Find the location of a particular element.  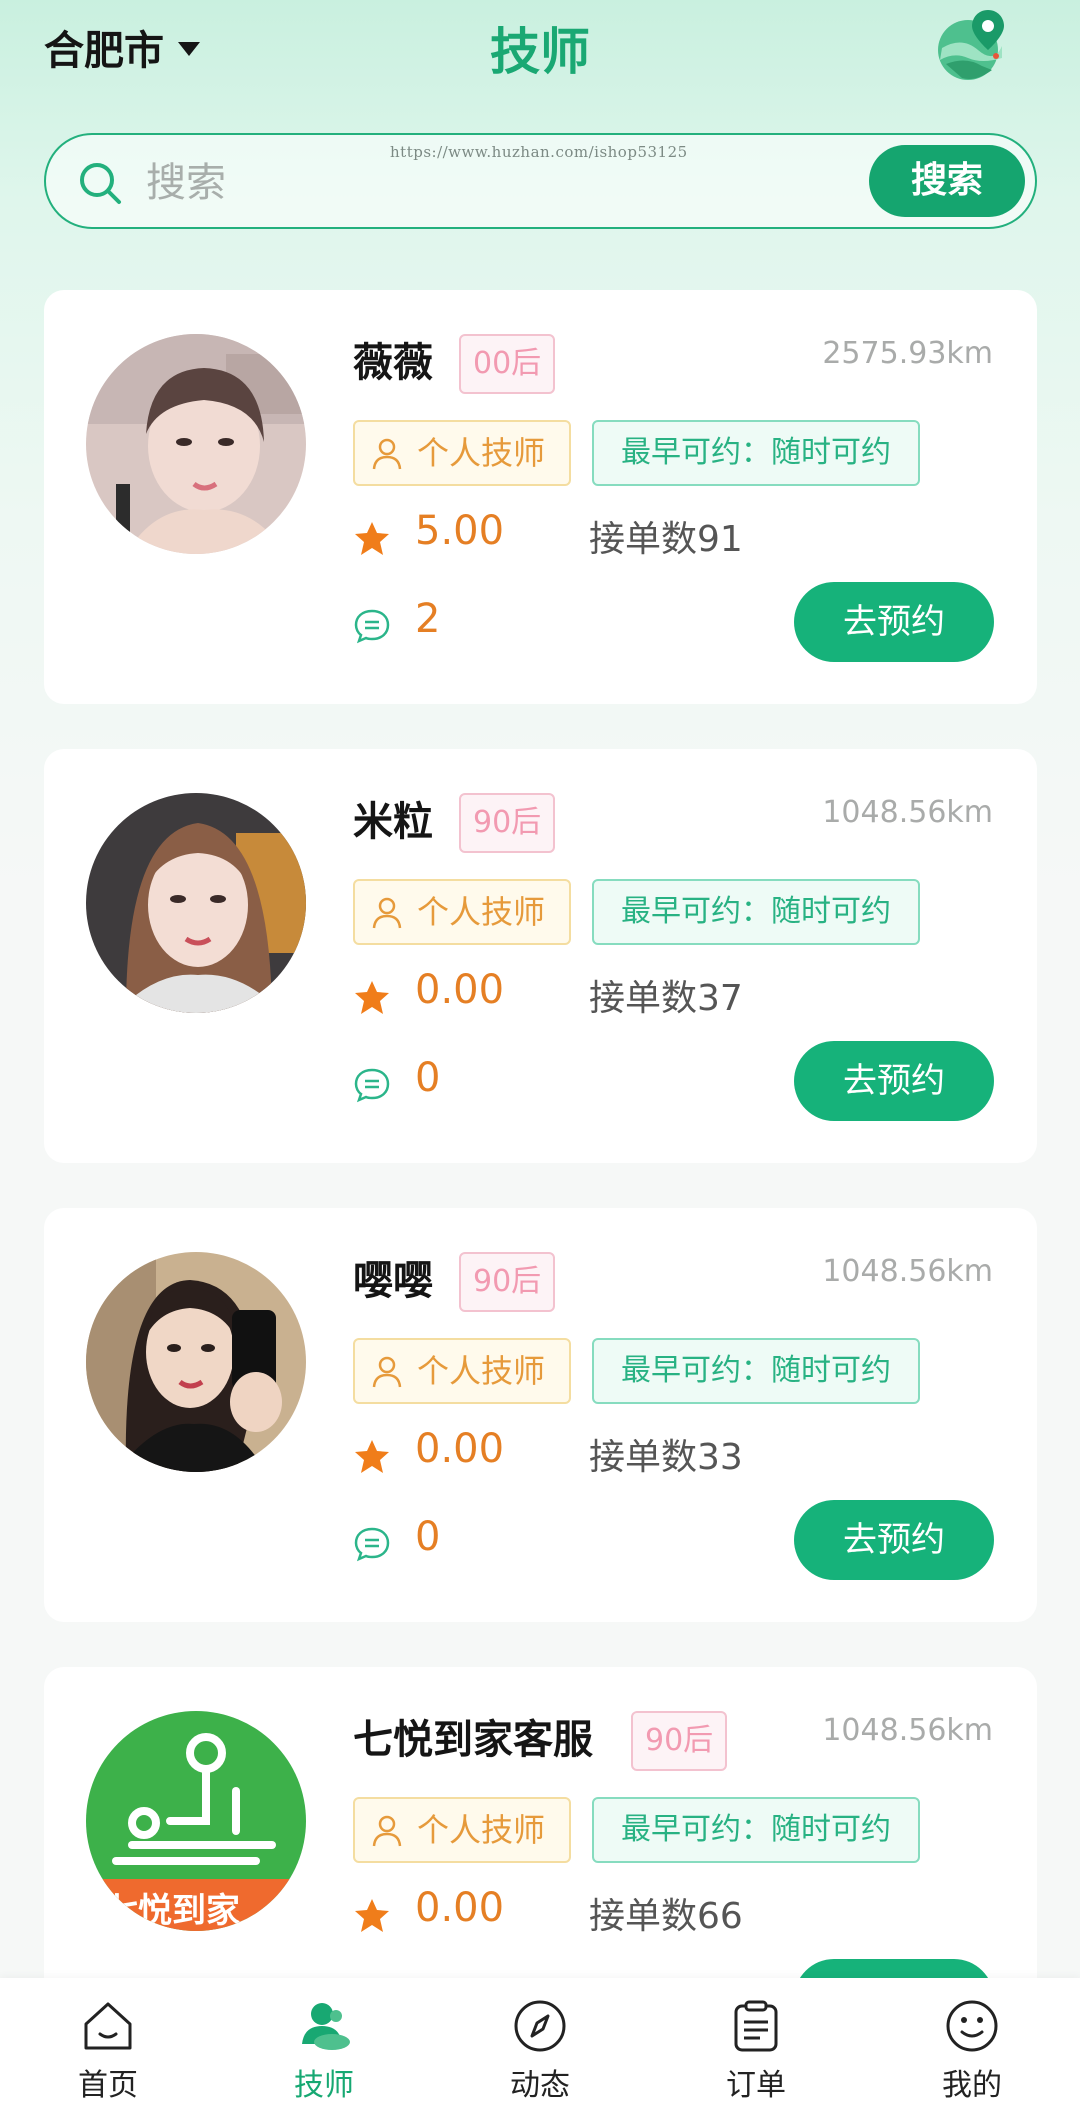

comment-count: 2 is located at coordinates (428, 619).